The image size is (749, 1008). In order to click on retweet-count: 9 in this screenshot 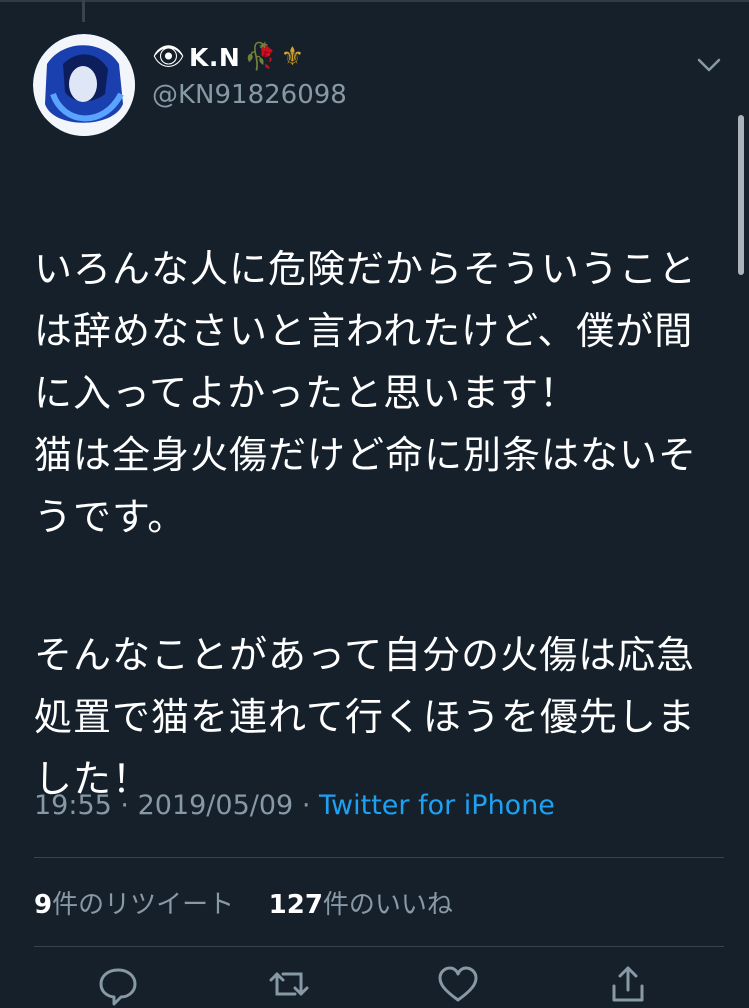, I will do `click(43, 905)`.